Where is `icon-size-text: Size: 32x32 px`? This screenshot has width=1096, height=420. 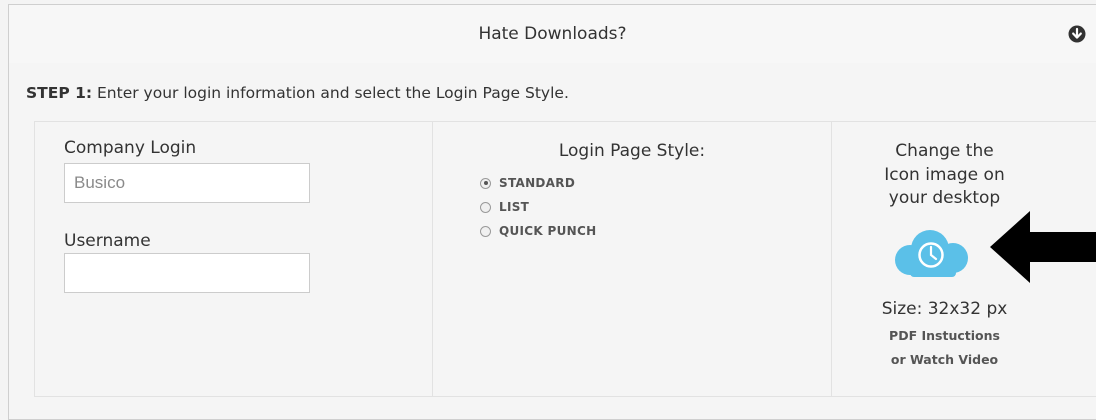
icon-size-text: Size: 32x32 px is located at coordinates (944, 309).